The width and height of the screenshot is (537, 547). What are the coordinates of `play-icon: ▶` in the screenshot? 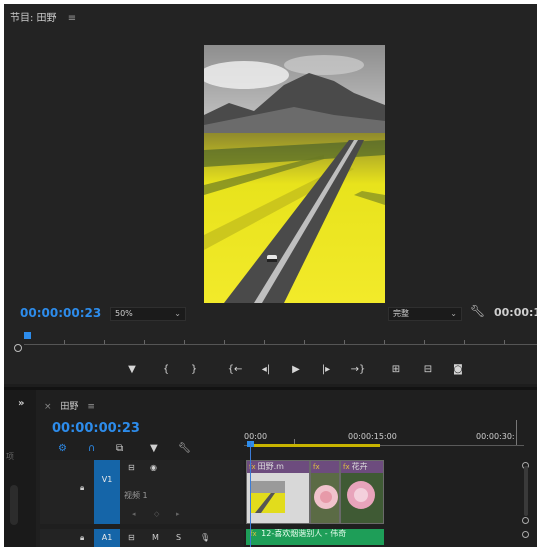 It's located at (296, 370).